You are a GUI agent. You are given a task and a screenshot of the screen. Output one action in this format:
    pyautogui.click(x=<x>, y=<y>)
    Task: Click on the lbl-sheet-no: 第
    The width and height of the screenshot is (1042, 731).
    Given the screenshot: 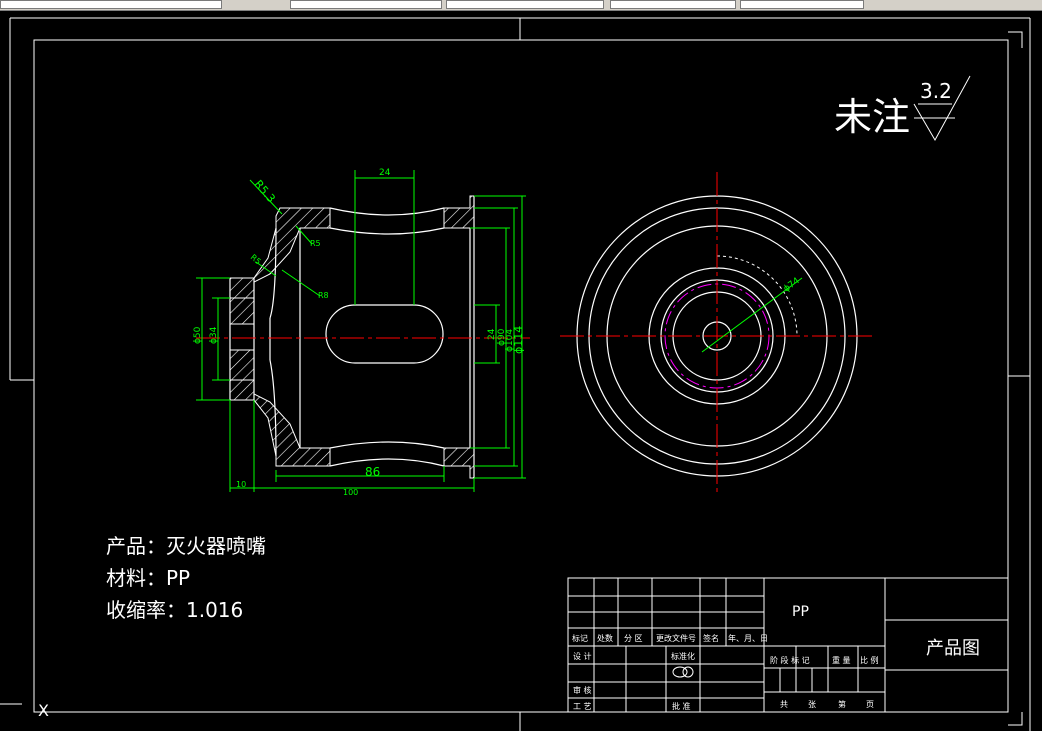 What is the action you would take?
    pyautogui.click(x=842, y=704)
    